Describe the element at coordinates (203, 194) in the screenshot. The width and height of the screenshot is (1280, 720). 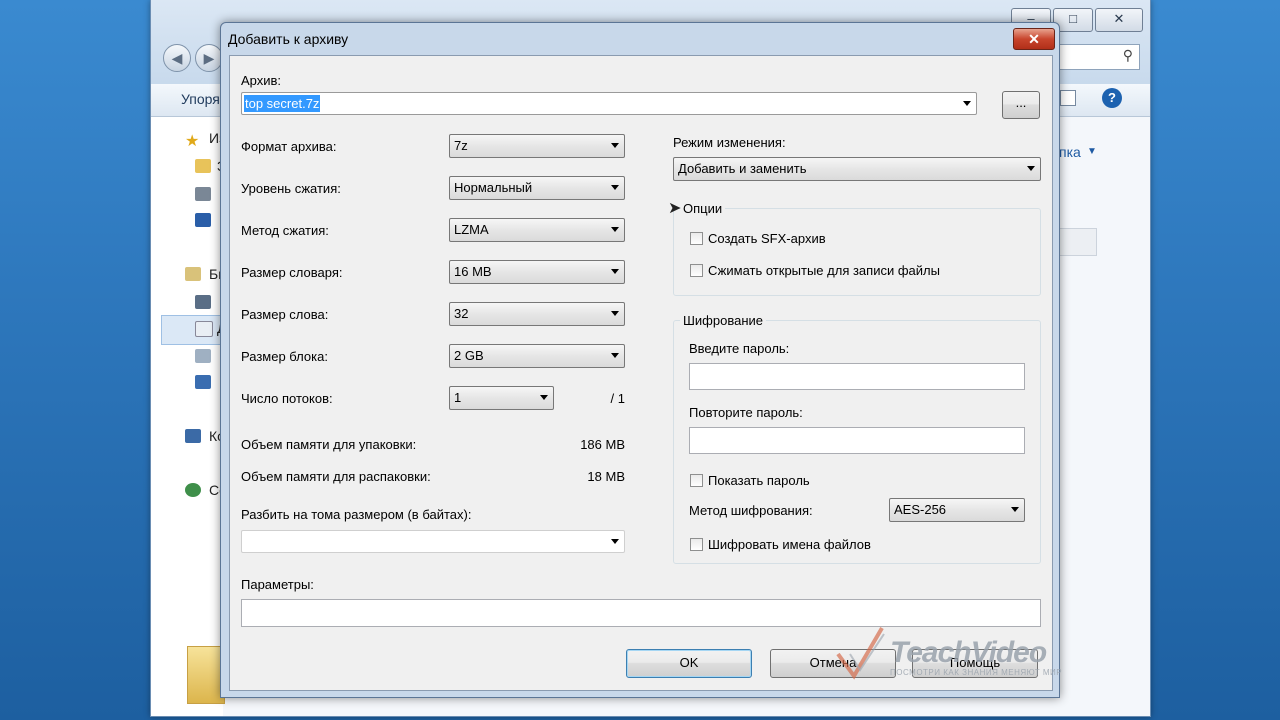
I see `recent-places-icon` at that location.